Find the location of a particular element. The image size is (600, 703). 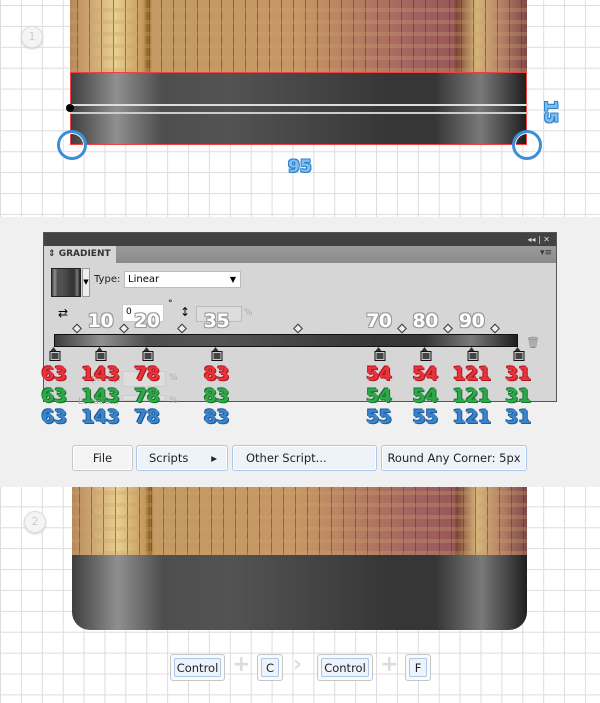

stop-blue-value: 143 is located at coordinates (100, 417).